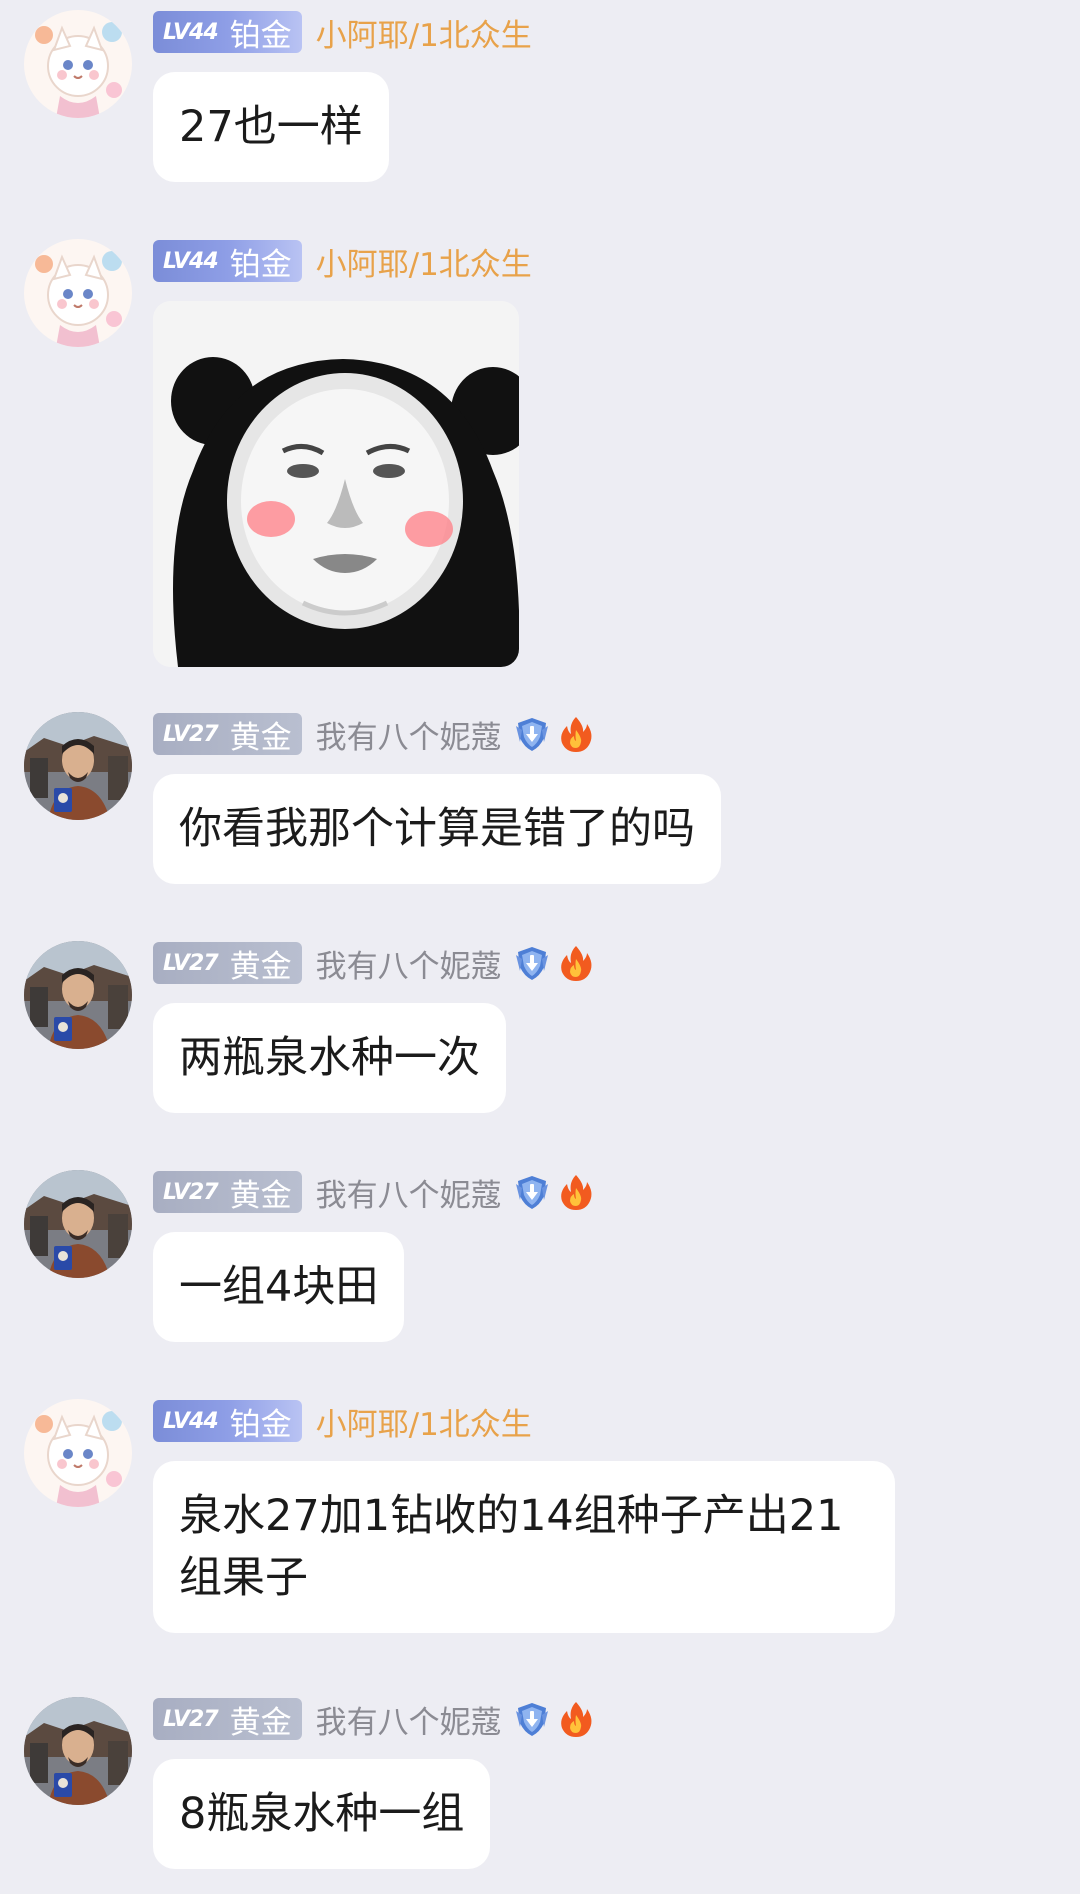  I want to click on message-bubble: 一组4块田, so click(279, 1287).